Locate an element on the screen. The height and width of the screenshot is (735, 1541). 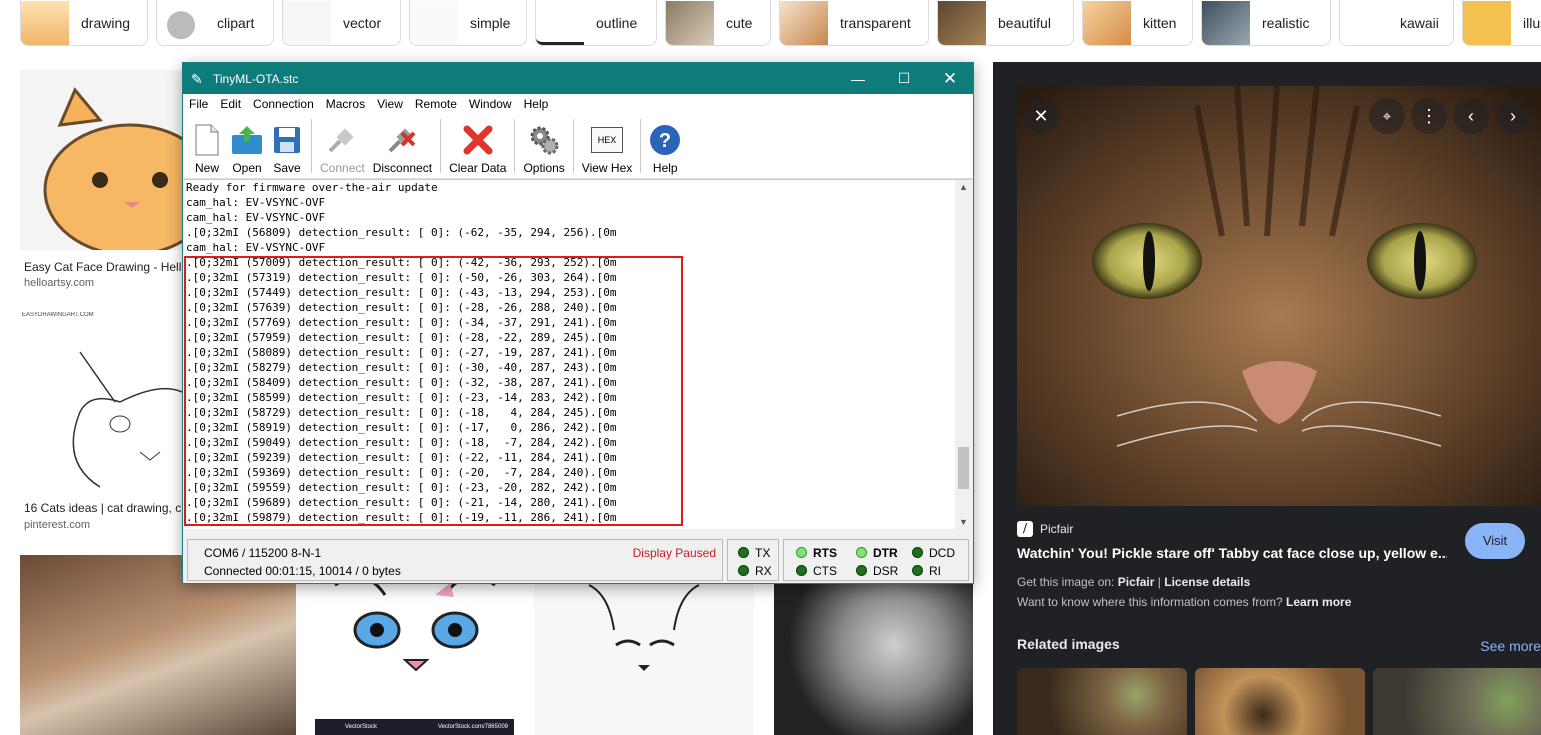
menu-view: View is located at coordinates (390, 104).